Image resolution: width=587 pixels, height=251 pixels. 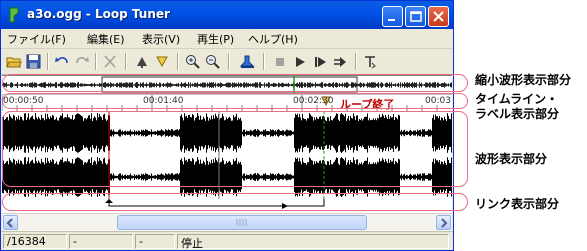 What do you see at coordinates (517, 114) in the screenshot?
I see `annotation-timeline-2: ラベル表示部分` at bounding box center [517, 114].